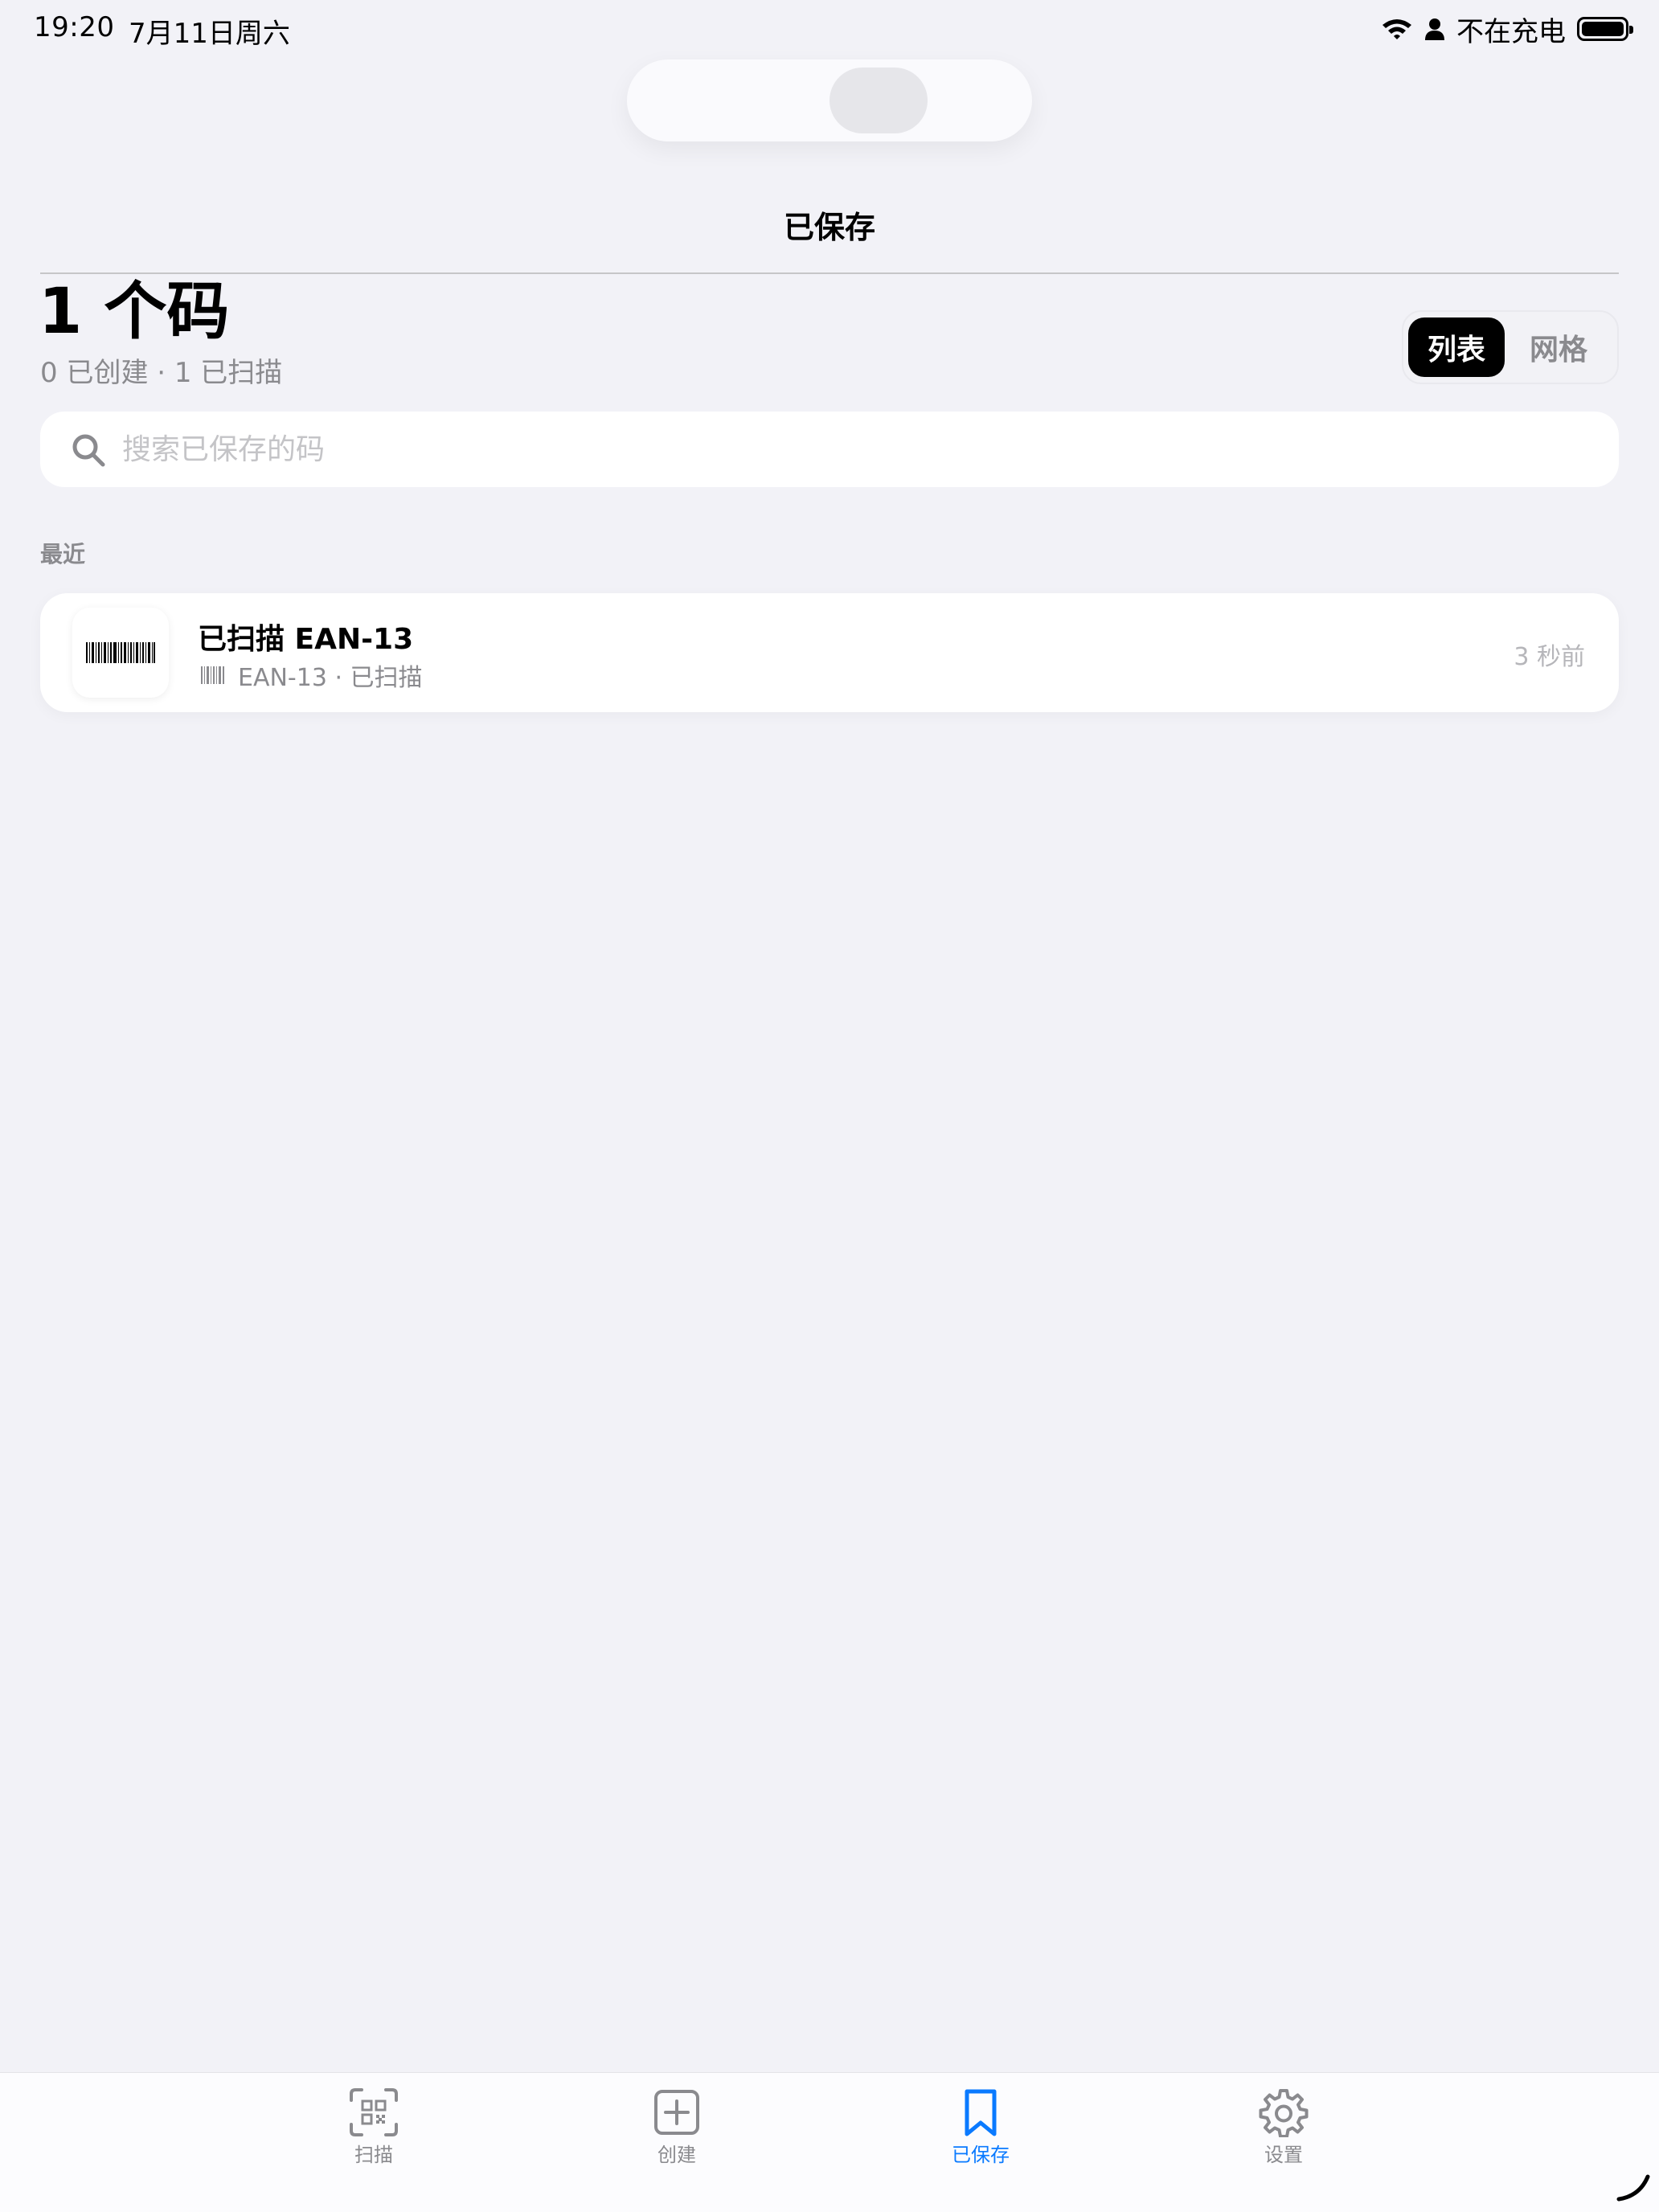 Image resolution: width=1659 pixels, height=2212 pixels. I want to click on section-label-recent: 最近, so click(63, 554).